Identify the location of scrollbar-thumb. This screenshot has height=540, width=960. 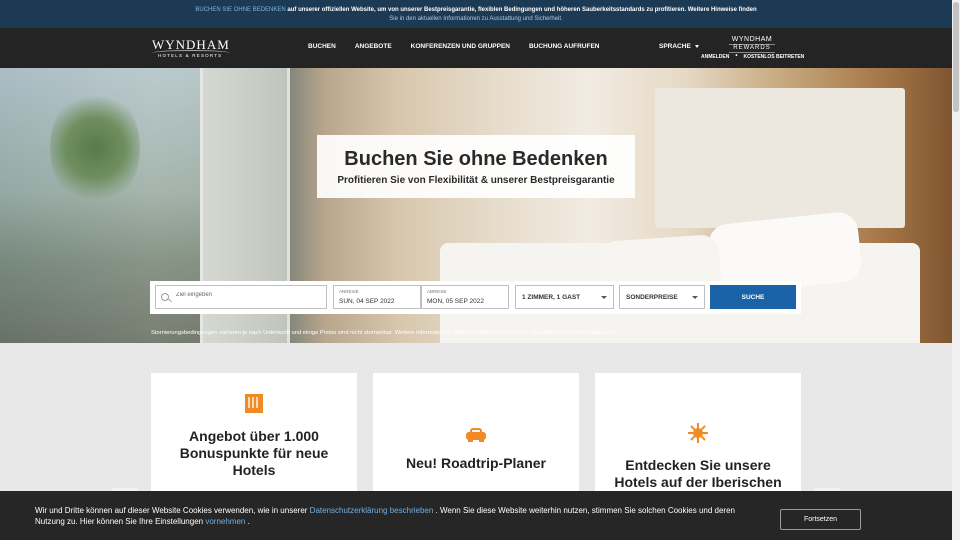
(956, 57).